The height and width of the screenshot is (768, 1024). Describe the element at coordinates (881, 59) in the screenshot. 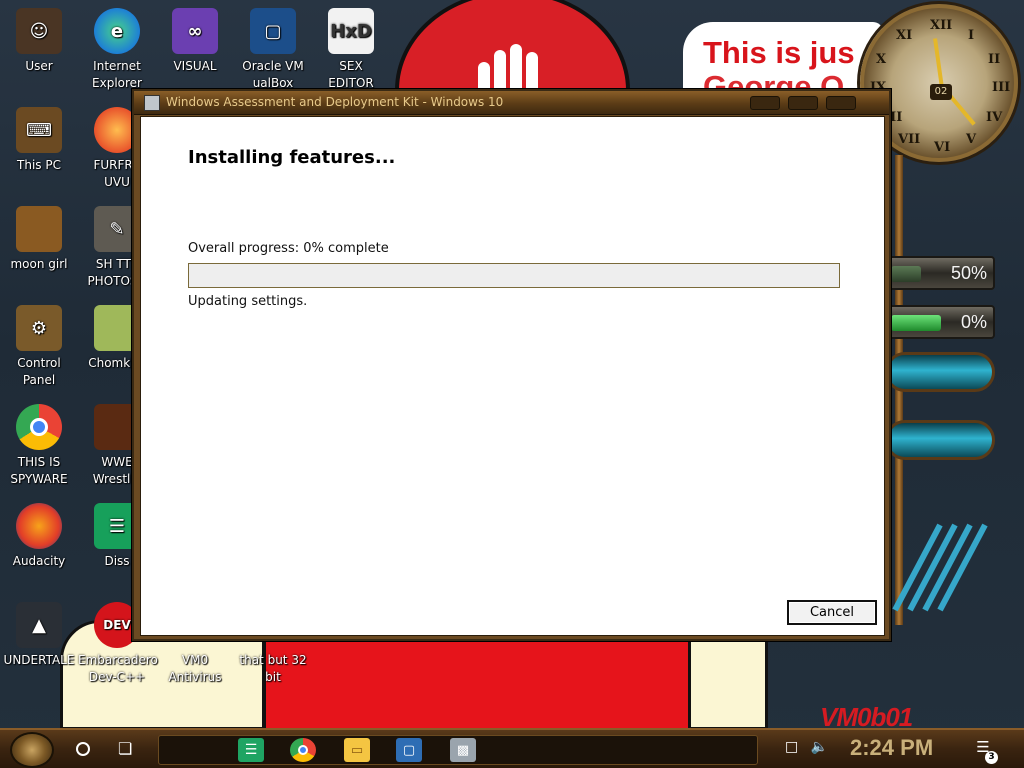

I see `clock-numeral: X` at that location.